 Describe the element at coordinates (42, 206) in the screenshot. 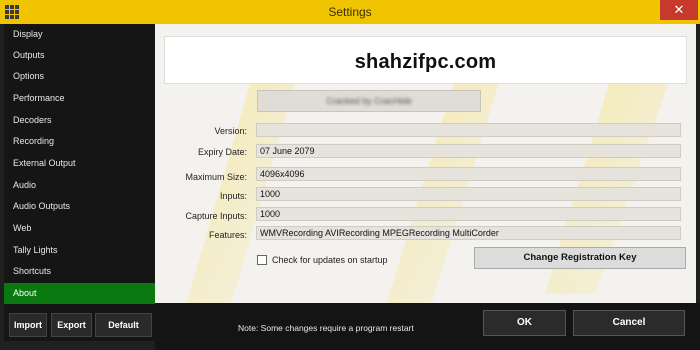

I see `sidebar-item-label: Audio Outputs` at that location.